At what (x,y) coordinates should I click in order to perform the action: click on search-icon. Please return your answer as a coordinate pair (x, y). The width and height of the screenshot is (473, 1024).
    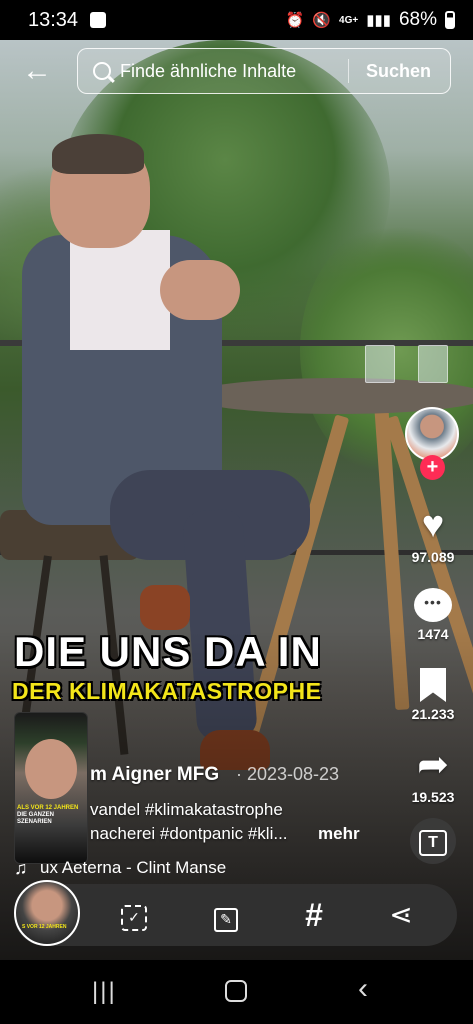
    Looking at the image, I should click on (102, 71).